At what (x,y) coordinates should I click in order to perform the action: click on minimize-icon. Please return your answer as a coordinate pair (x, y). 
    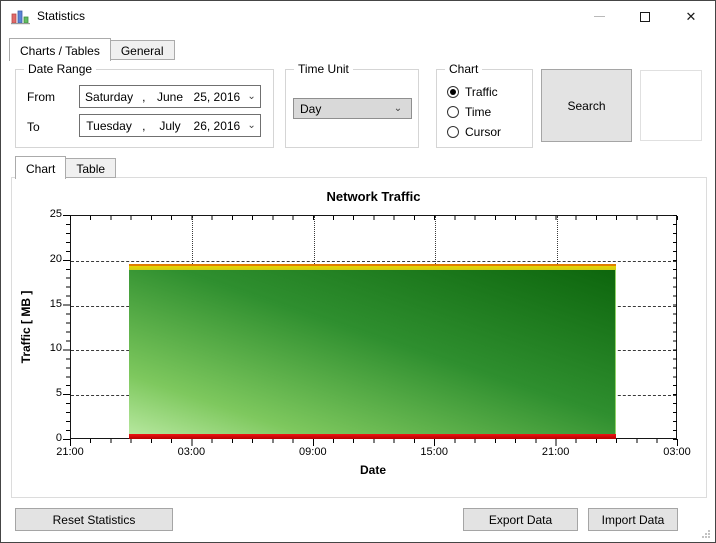
    Looking at the image, I should click on (599, 16).